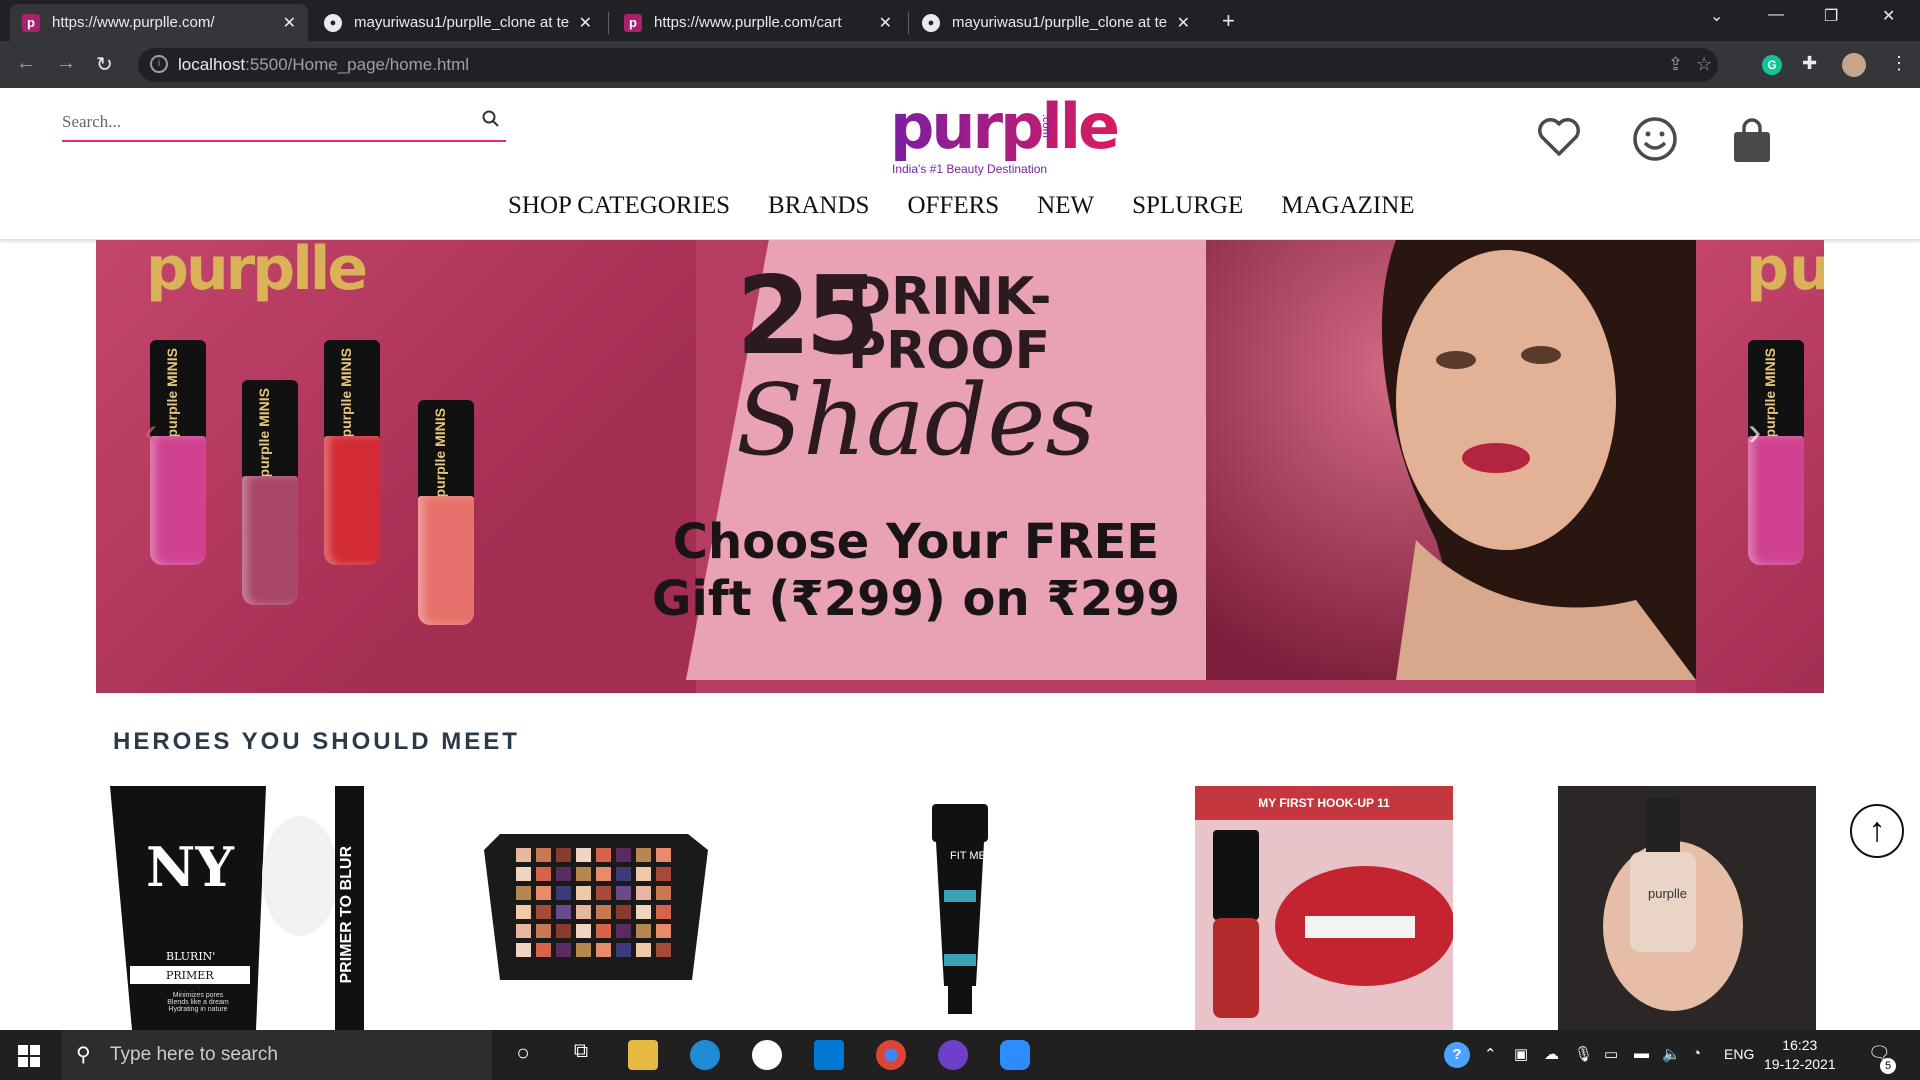 This screenshot has width=1920, height=1080. I want to click on cortana-icon: ○, so click(523, 1055).